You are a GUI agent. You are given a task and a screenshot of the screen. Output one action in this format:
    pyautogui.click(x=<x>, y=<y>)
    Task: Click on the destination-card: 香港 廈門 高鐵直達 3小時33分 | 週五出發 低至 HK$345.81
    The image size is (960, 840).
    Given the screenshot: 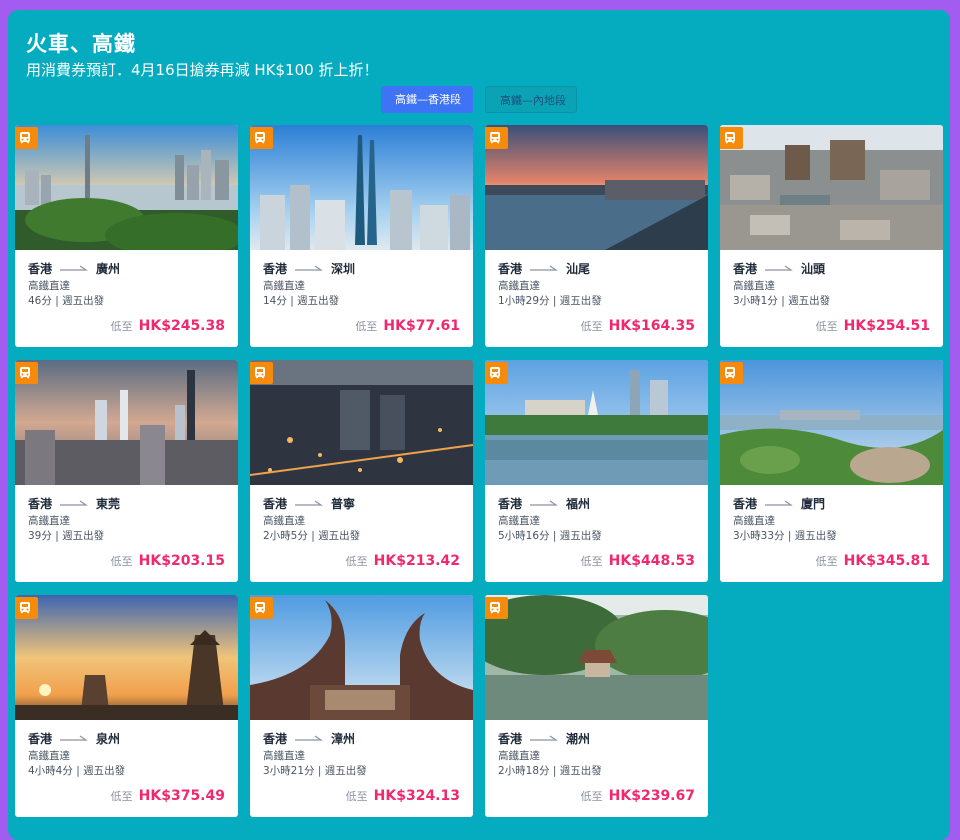 What is the action you would take?
    pyautogui.click(x=831, y=471)
    